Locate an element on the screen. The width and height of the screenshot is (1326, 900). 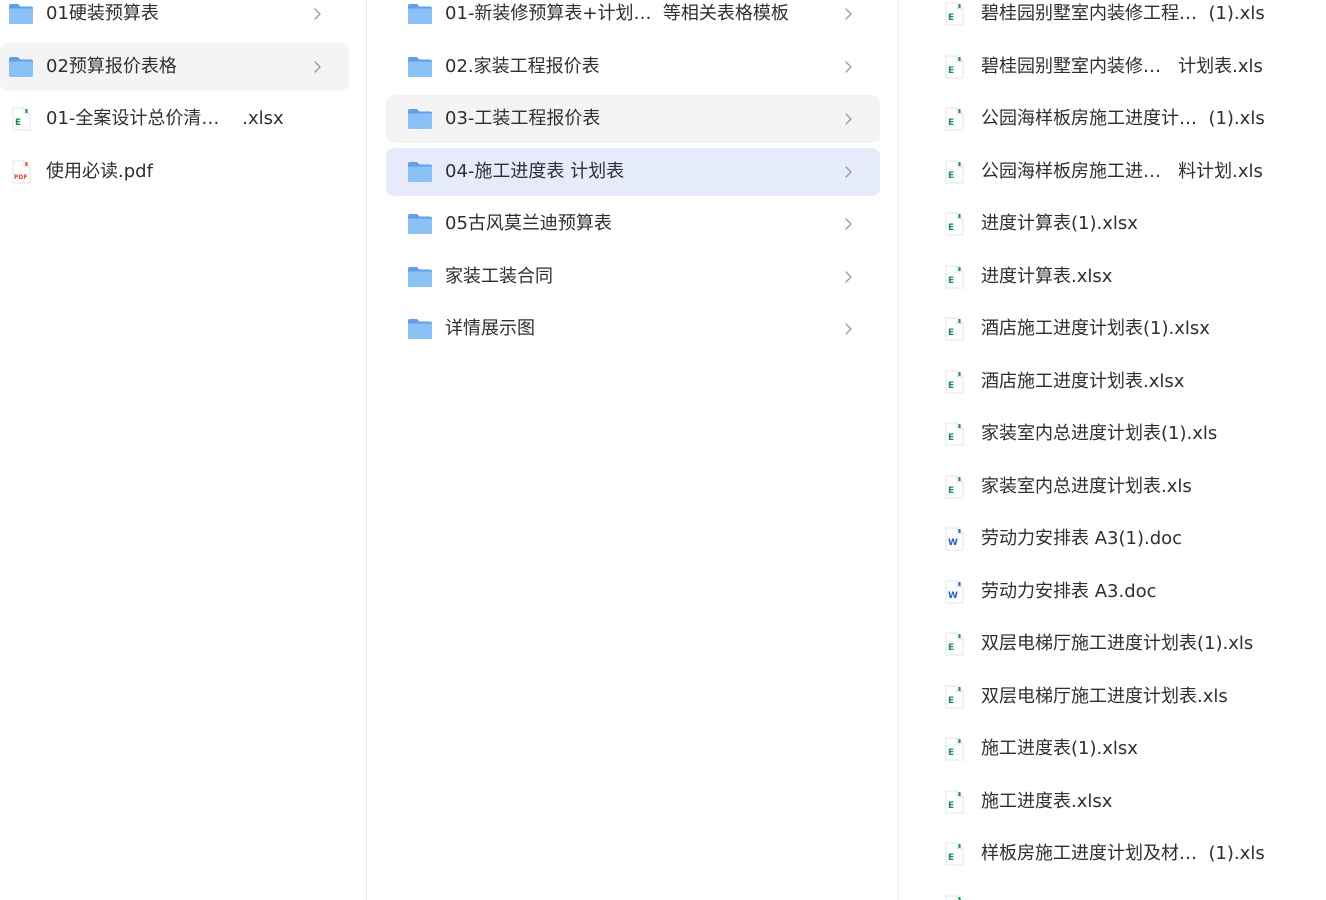
file-item: E 家装室内总进度计划表(1).xls is located at coordinates (1127, 434).